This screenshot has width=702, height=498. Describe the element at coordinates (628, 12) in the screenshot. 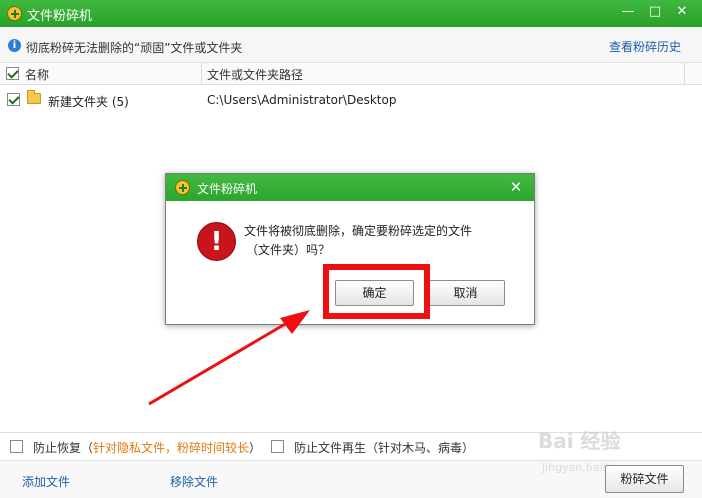

I see `minimize-icon: —` at that location.